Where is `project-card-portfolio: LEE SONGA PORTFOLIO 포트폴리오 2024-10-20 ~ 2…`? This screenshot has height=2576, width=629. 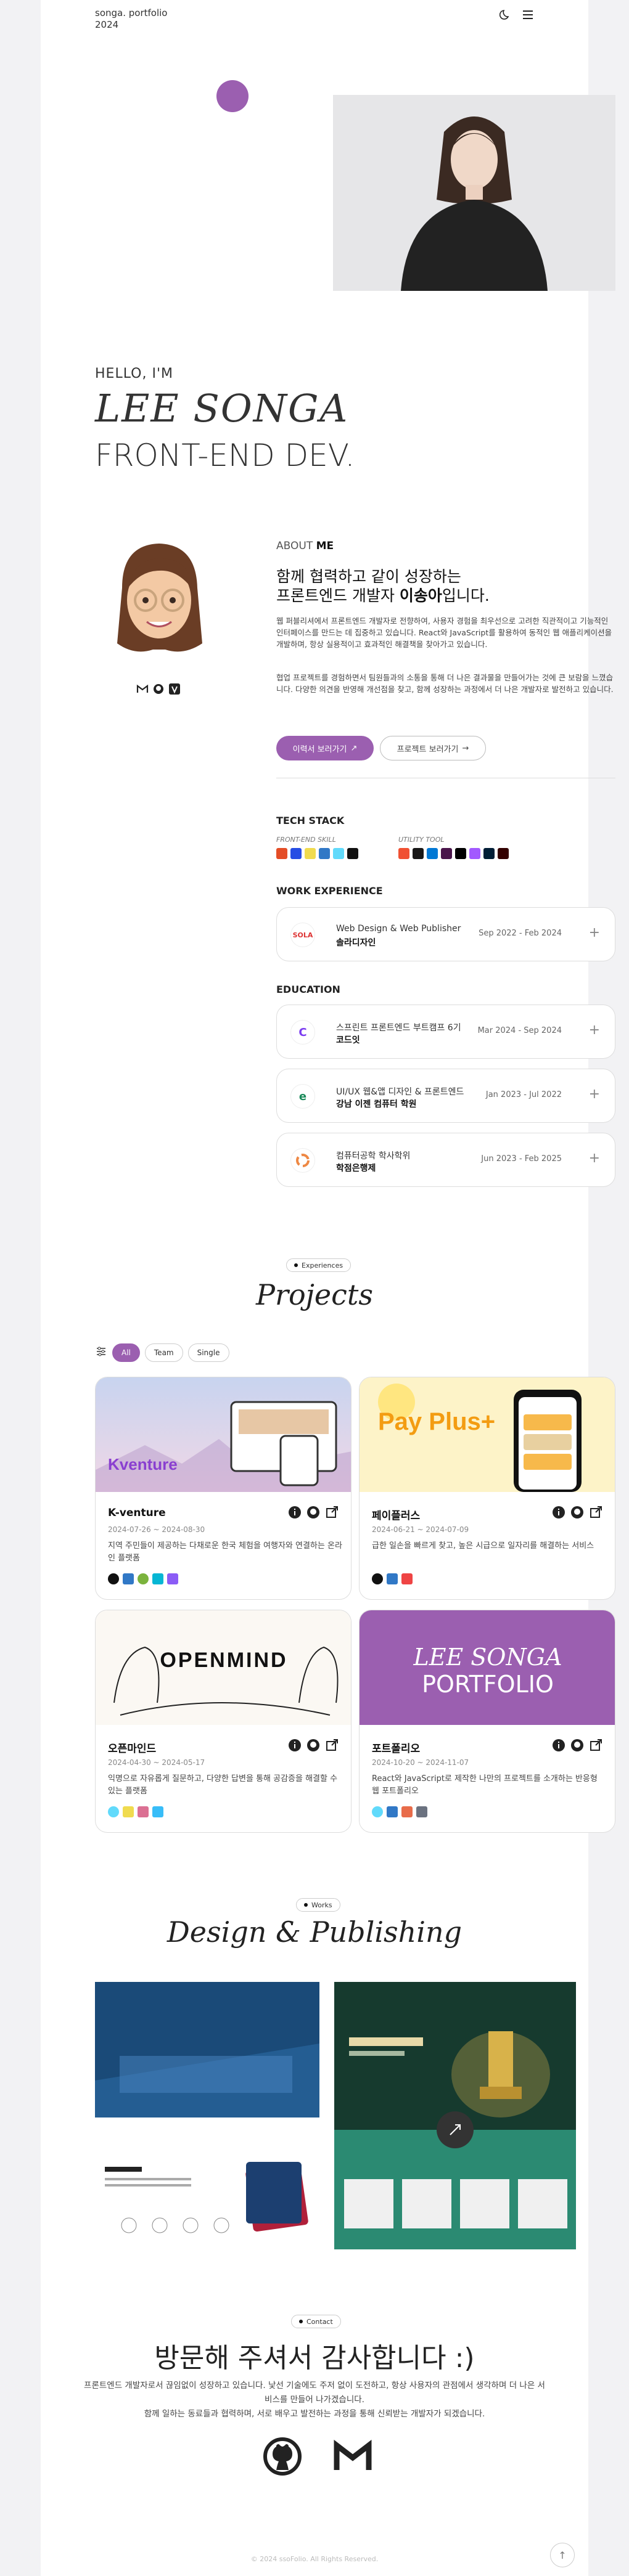 project-card-portfolio: LEE SONGA PORTFOLIO 포트폴리오 2024-10-20 ~ 2… is located at coordinates (487, 1722).